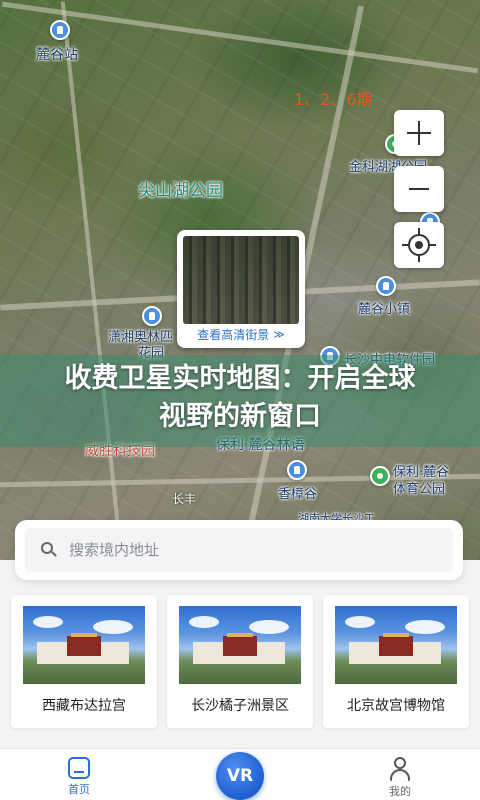  What do you see at coordinates (184, 498) in the screenshot?
I see `map-label-changfeng: 长丰` at bounding box center [184, 498].